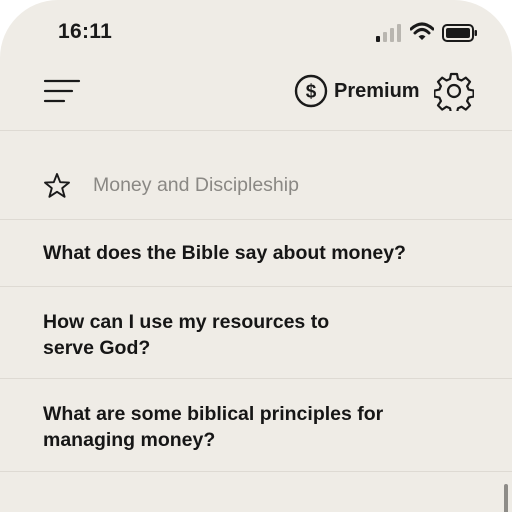 This screenshot has height=512, width=512. I want to click on dollar-circle-icon: $, so click(311, 91).